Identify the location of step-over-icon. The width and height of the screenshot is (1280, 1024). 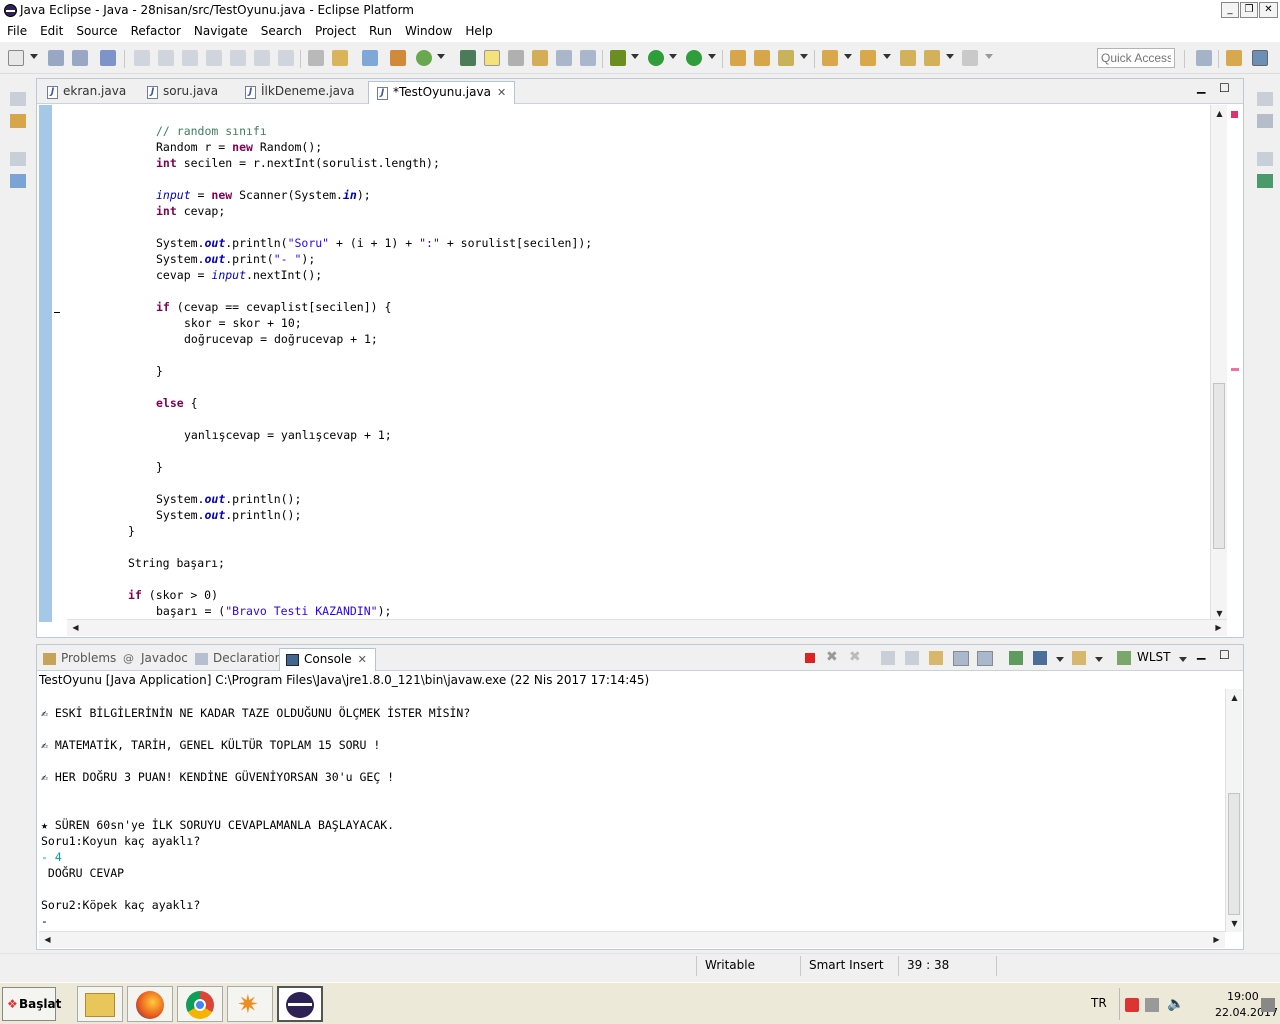
(262, 58).